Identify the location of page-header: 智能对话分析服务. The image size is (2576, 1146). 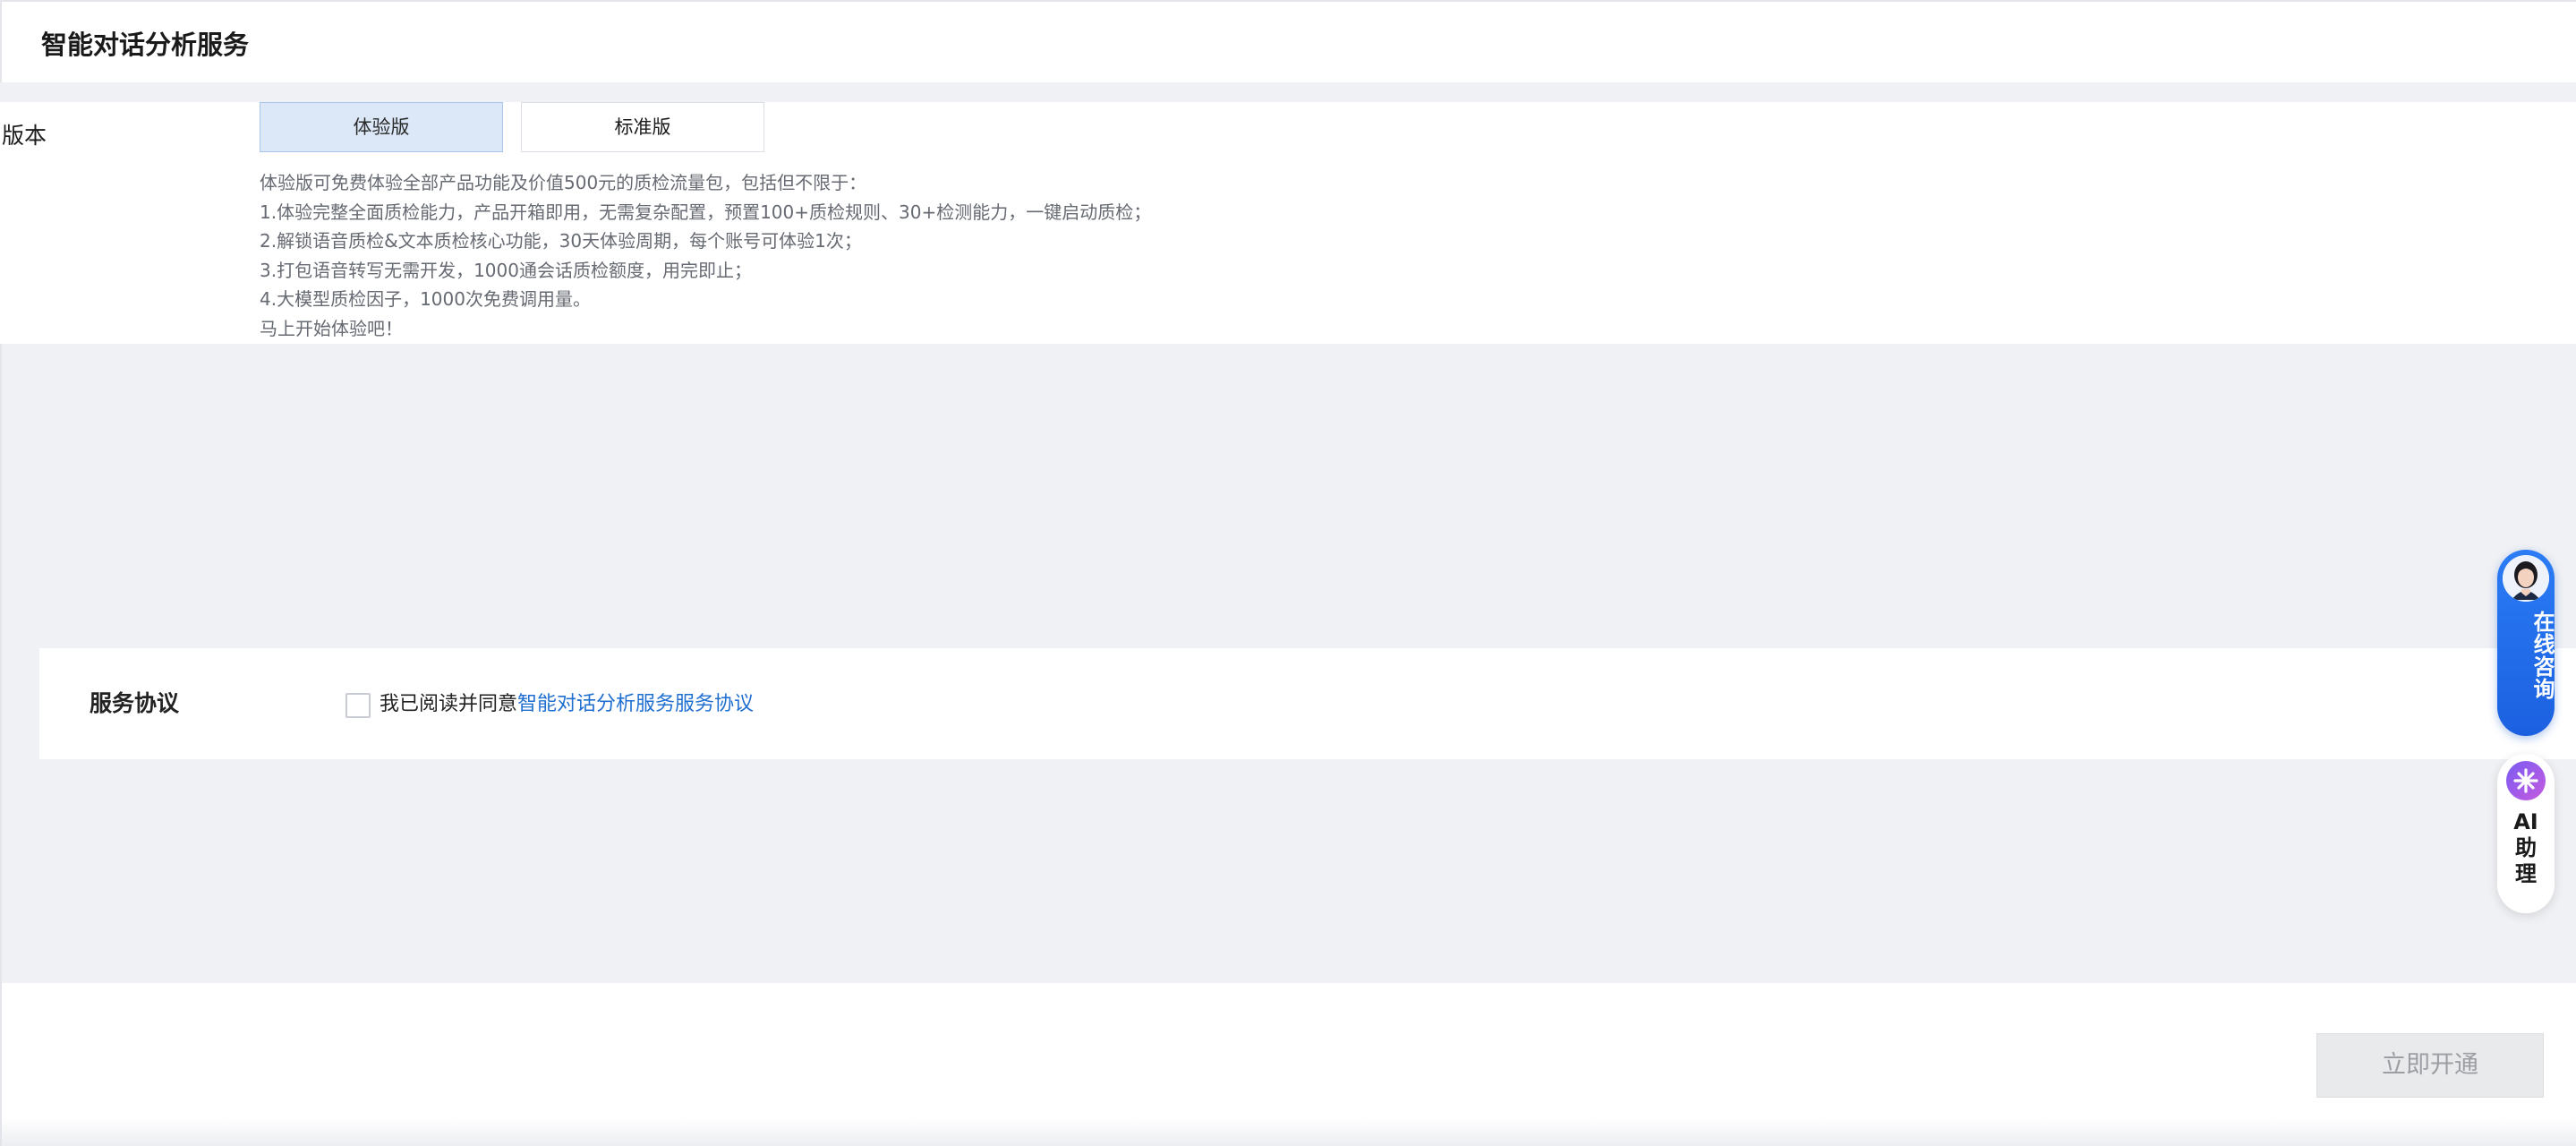
(1288, 41).